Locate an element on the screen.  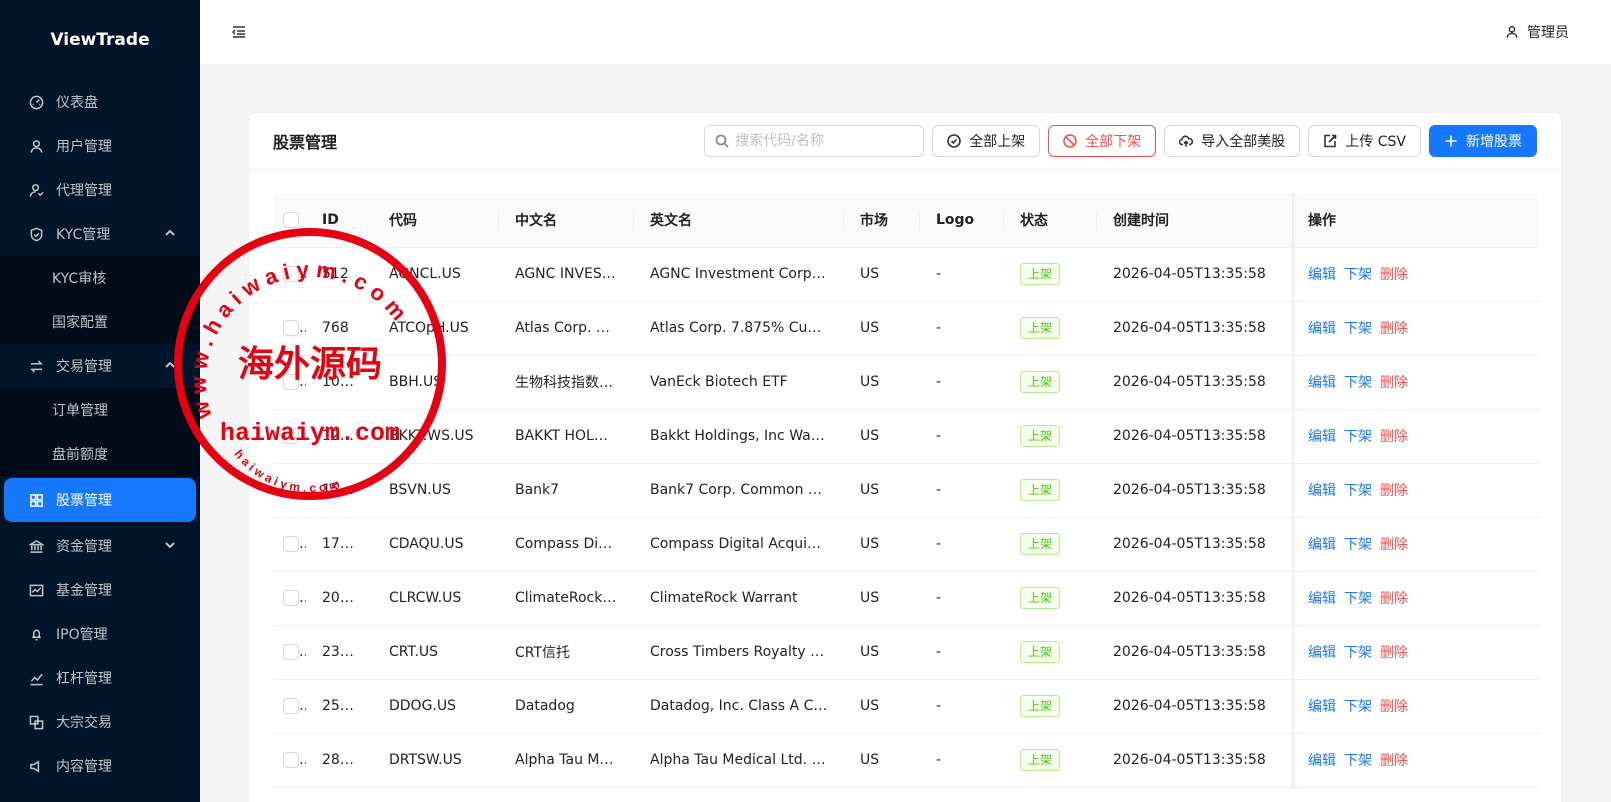
add-stock-button: 新增股票 is located at coordinates (1483, 141).